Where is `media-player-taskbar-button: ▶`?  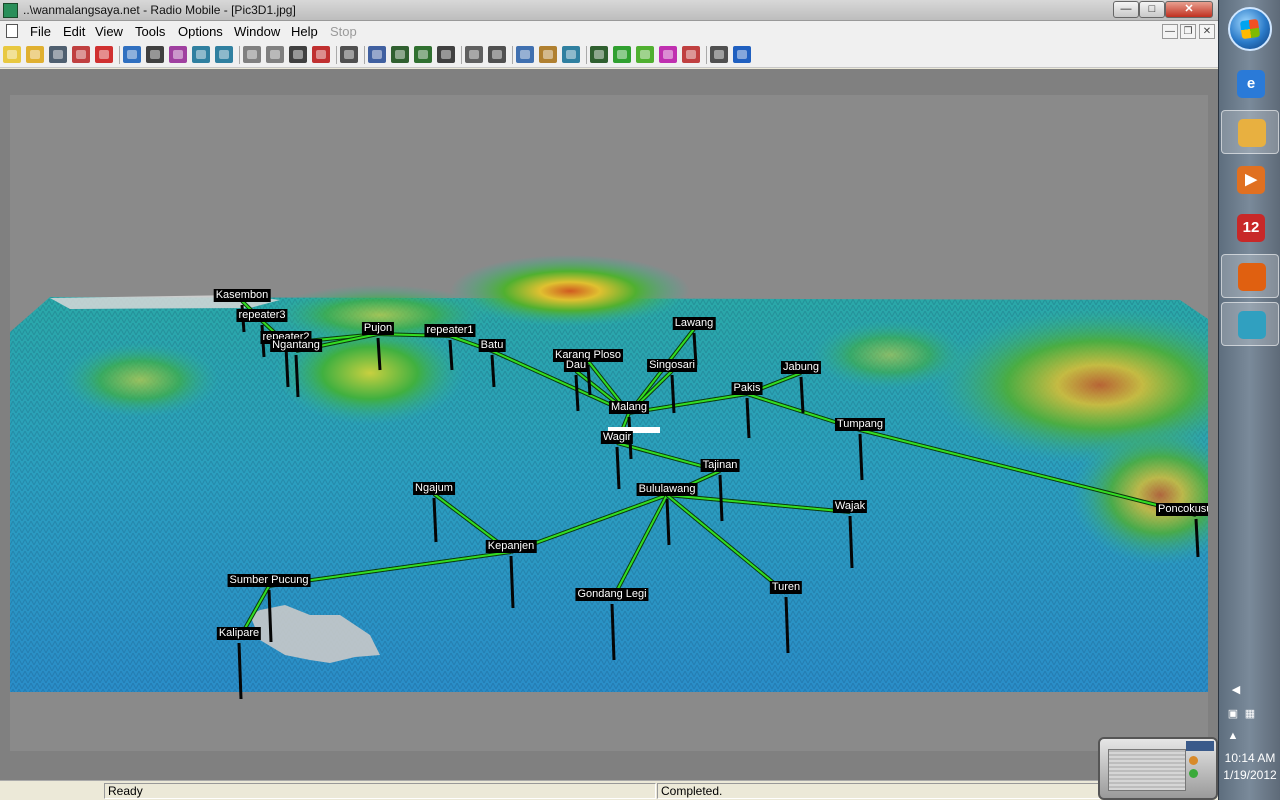 media-player-taskbar-button: ▶ is located at coordinates (1250, 180).